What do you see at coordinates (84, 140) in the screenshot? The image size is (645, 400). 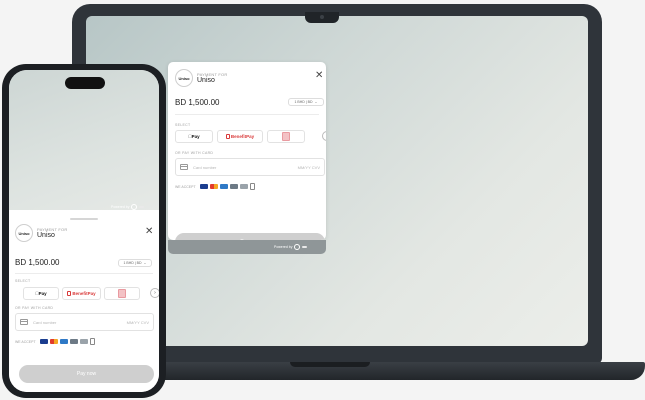 I see `phone-background` at bounding box center [84, 140].